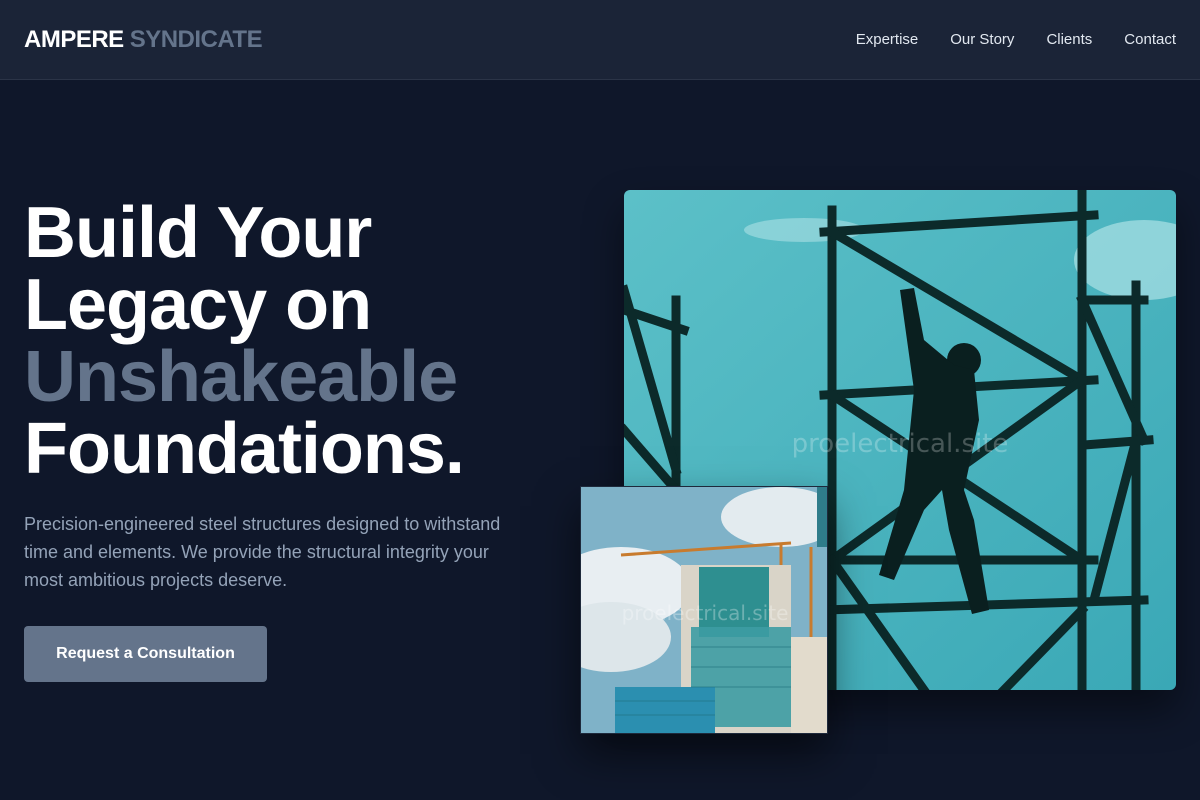  What do you see at coordinates (982, 40) in the screenshot?
I see `nav-link-our-story: Our Story` at bounding box center [982, 40].